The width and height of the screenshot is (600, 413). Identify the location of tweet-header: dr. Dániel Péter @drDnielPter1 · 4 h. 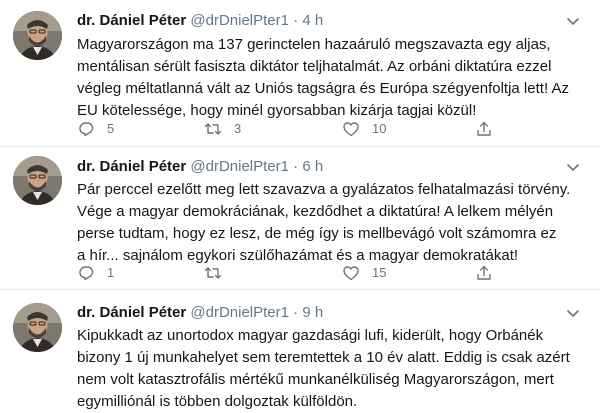
(200, 21).